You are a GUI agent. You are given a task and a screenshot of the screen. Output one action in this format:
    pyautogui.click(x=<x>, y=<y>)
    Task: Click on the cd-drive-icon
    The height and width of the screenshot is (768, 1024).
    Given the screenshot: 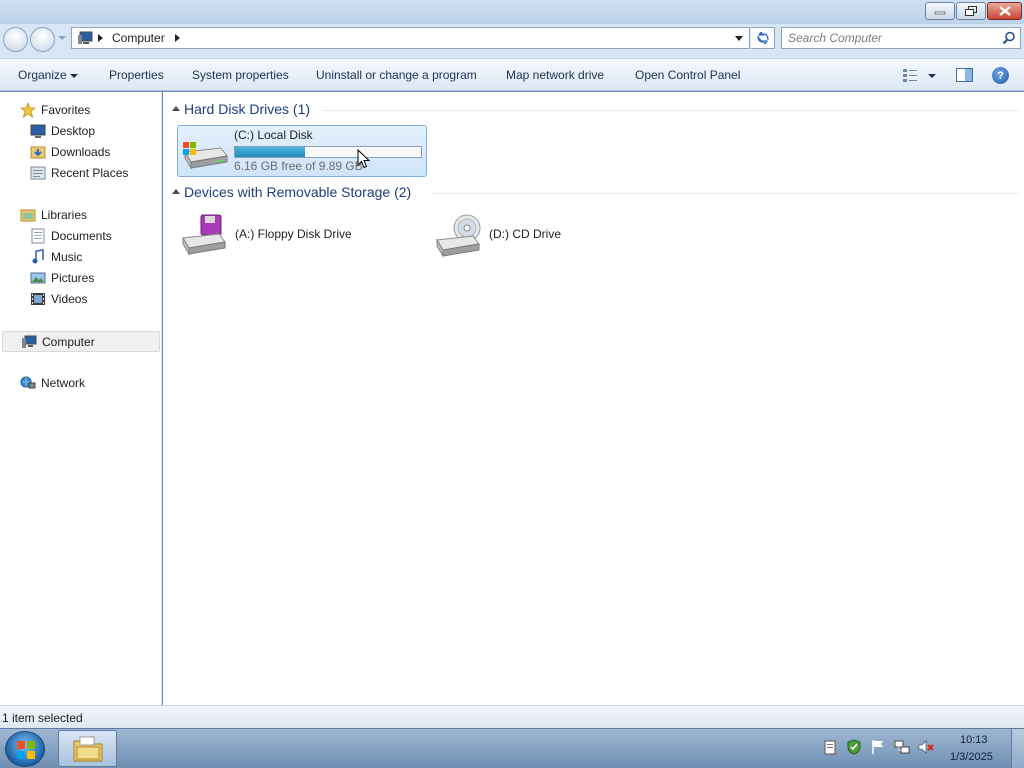 What is the action you would take?
    pyautogui.click(x=458, y=236)
    